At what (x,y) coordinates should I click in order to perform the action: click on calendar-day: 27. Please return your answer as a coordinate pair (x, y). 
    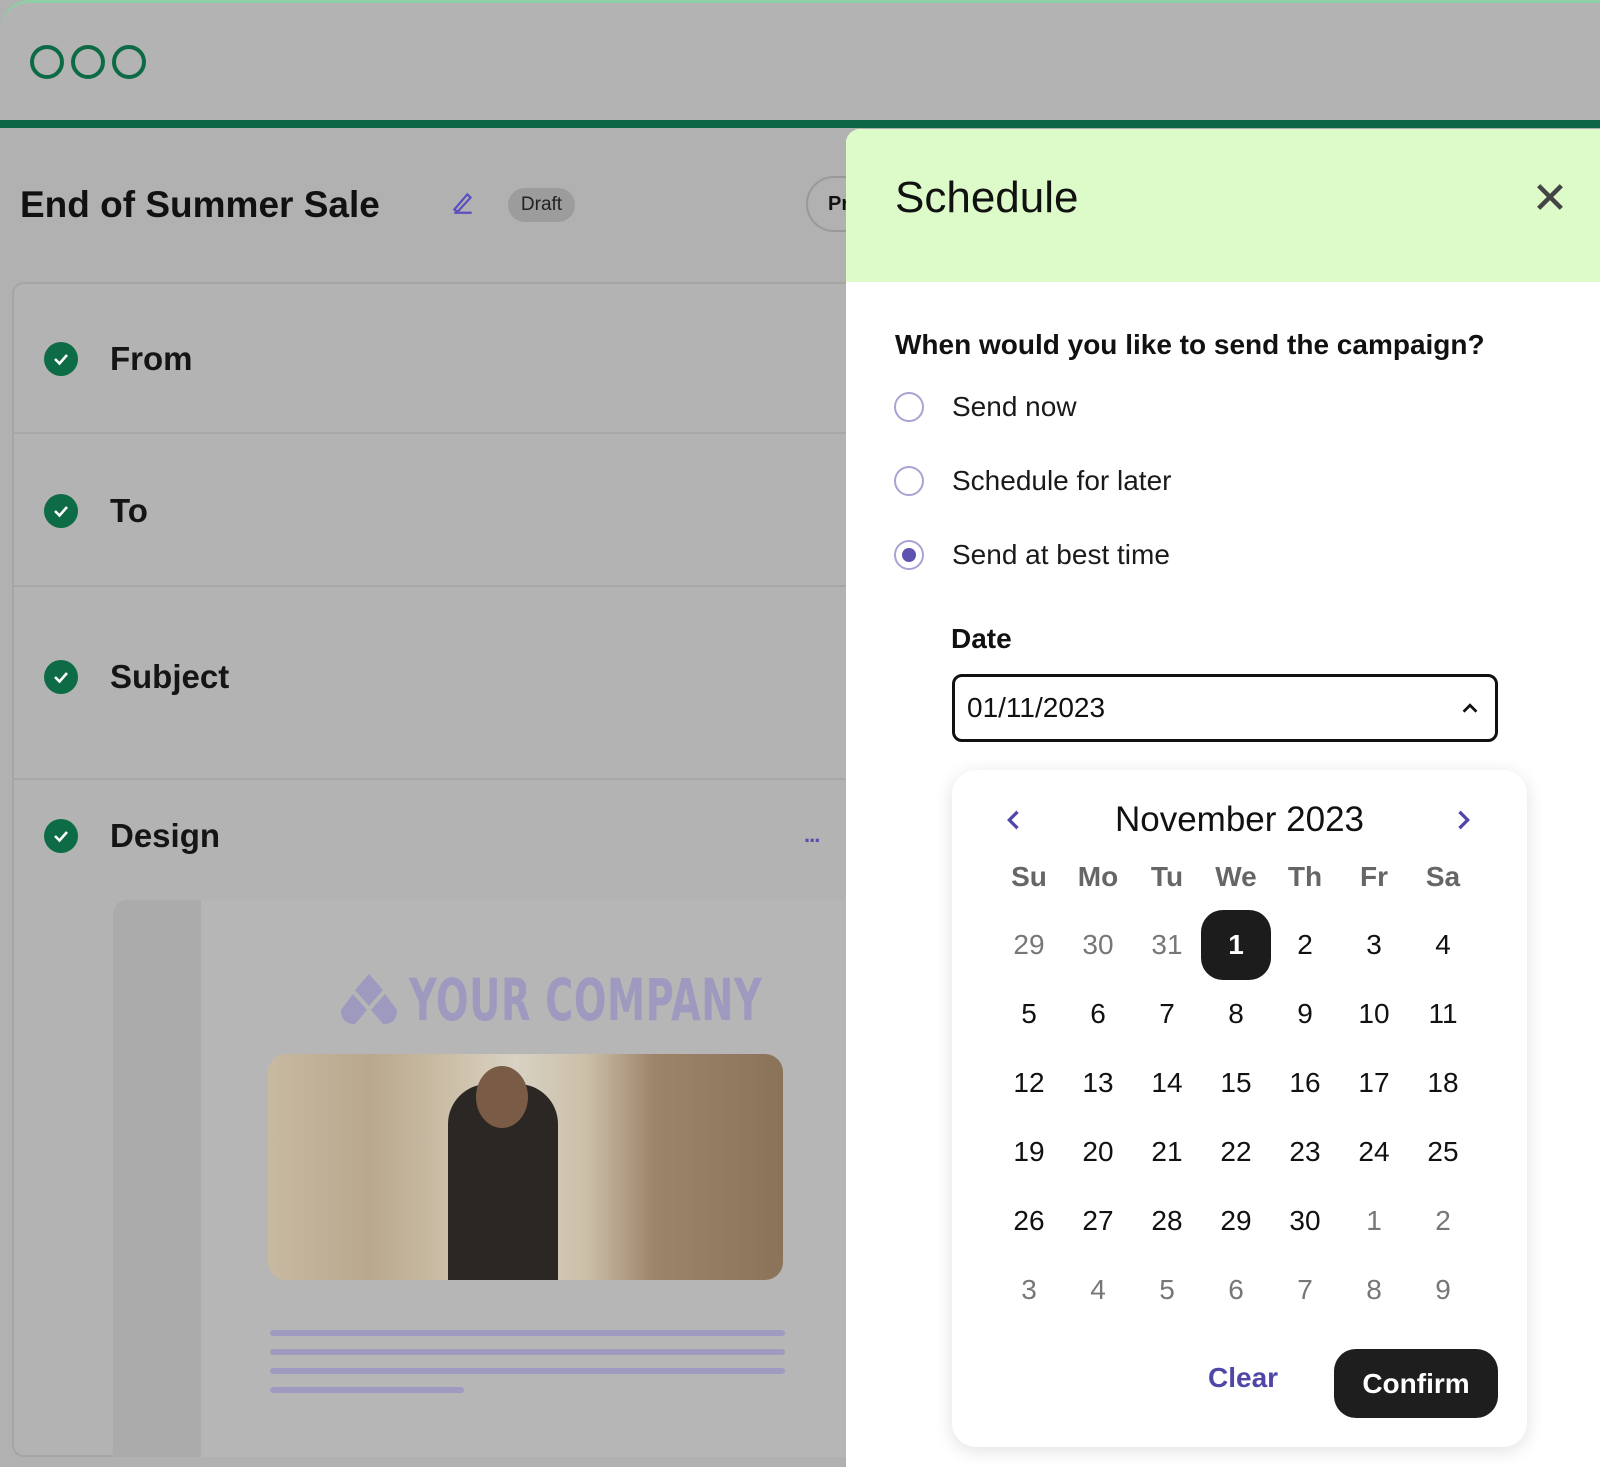
    Looking at the image, I should click on (1098, 1221).